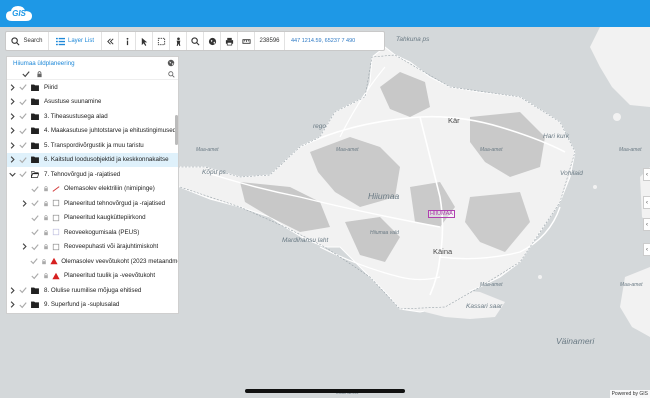 The height and width of the screenshot is (398, 650). I want to click on folder-icon, so click(35, 102).